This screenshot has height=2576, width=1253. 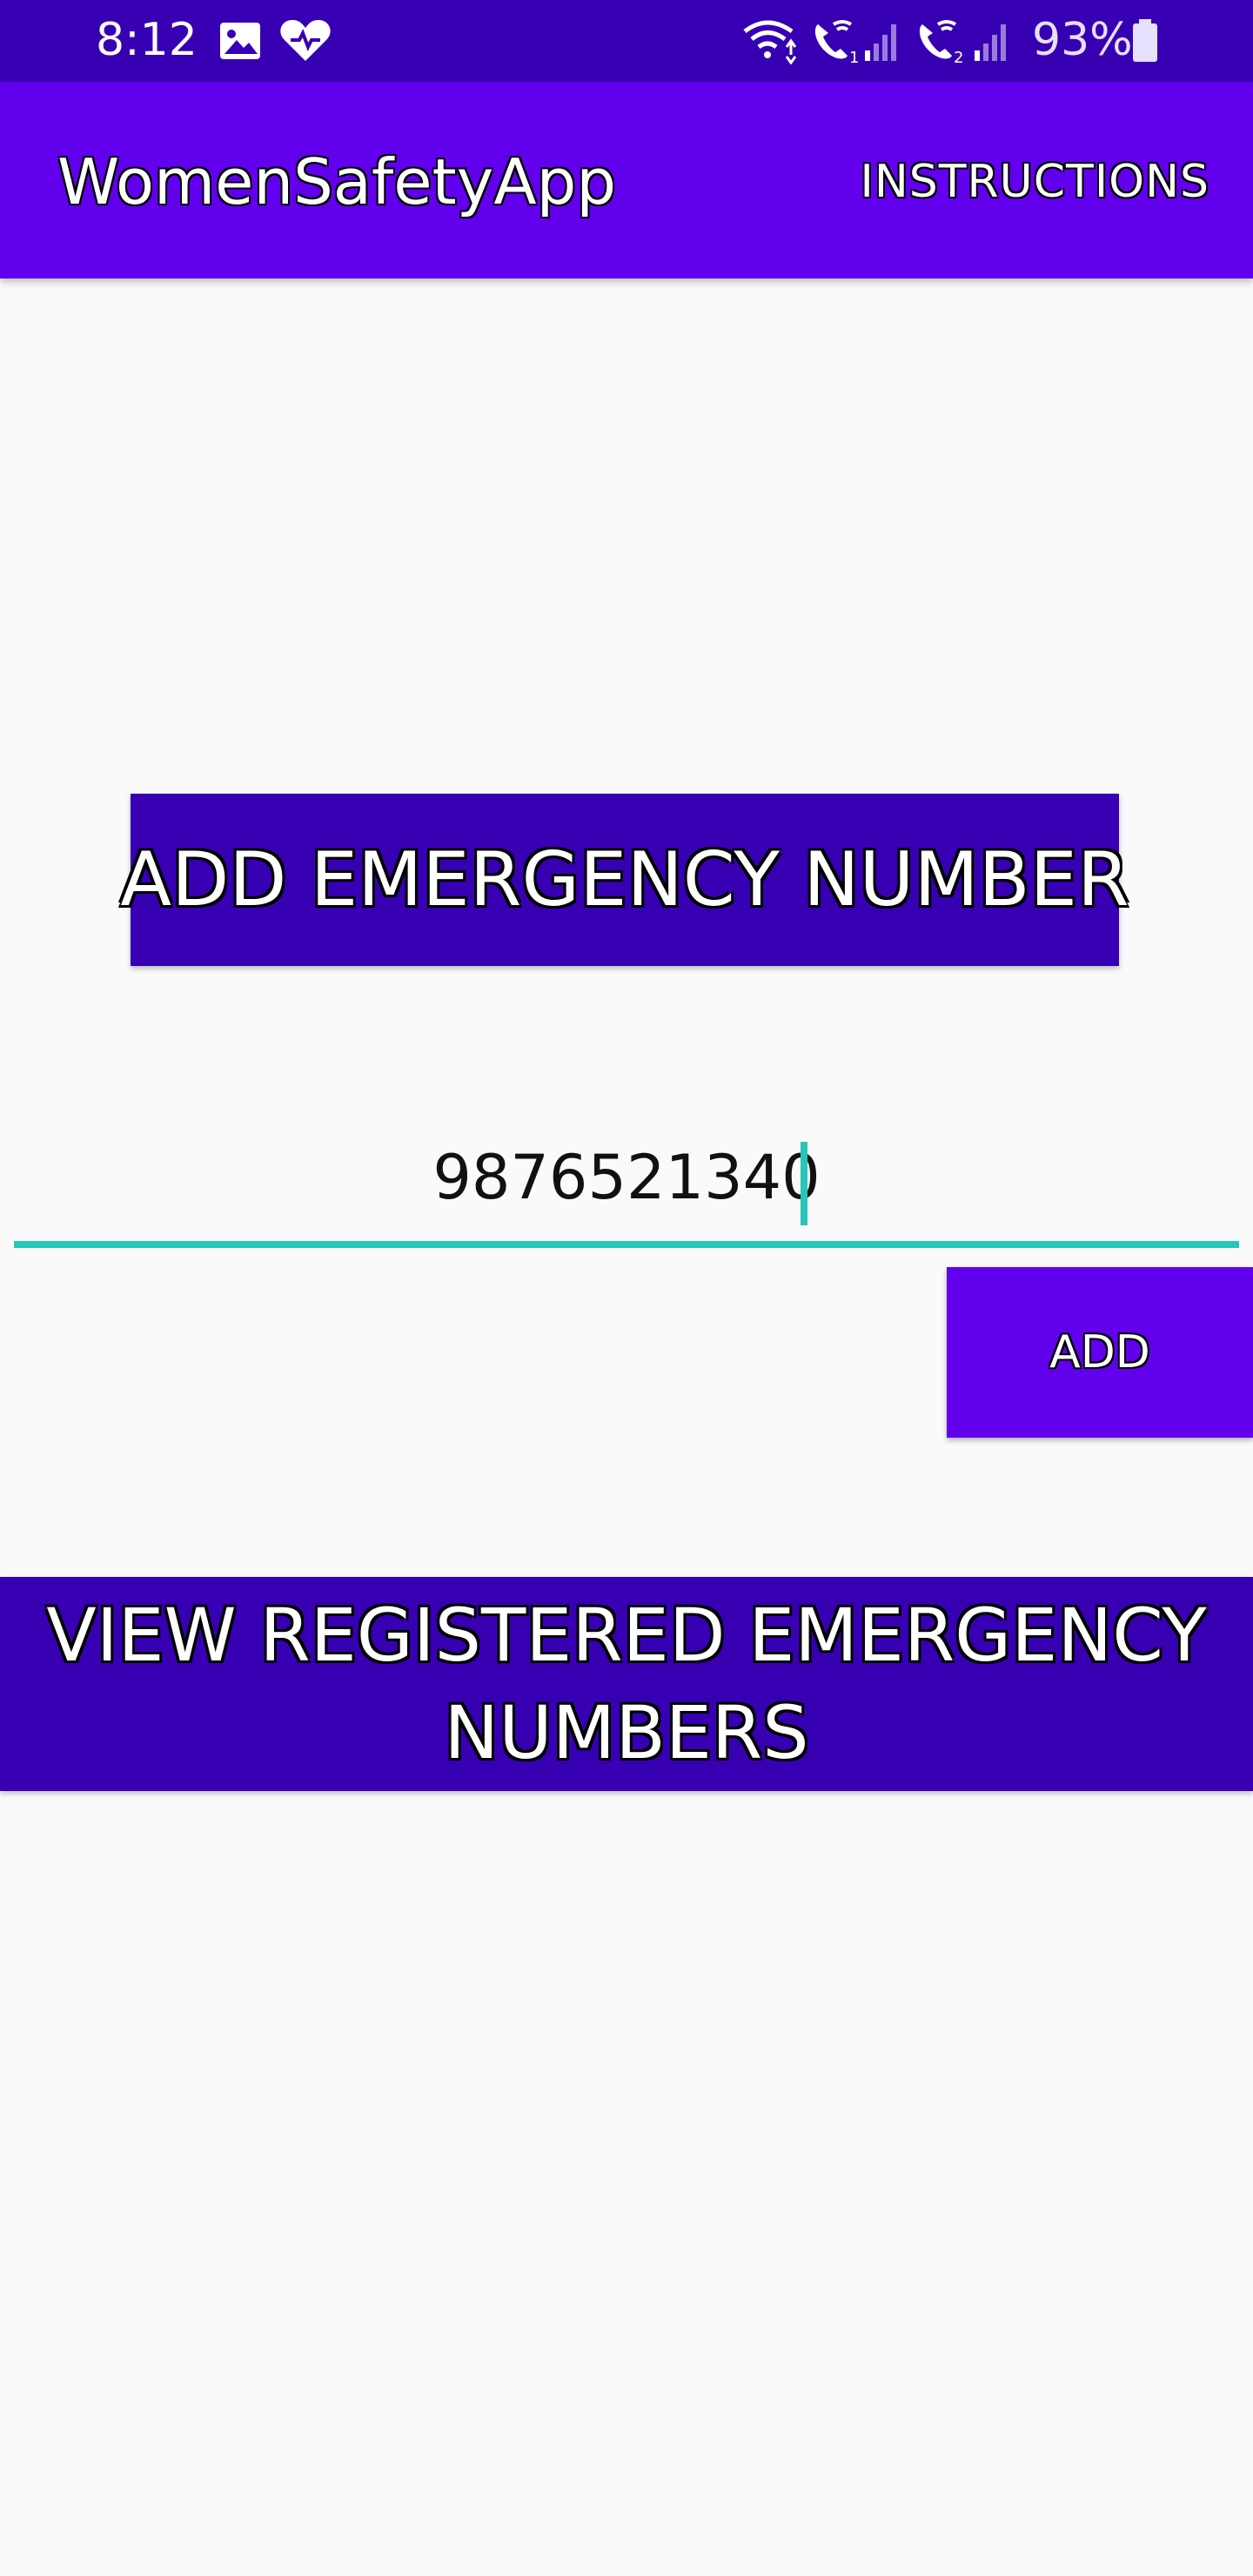 I want to click on app-title: WomenSafetyApp, so click(x=337, y=181).